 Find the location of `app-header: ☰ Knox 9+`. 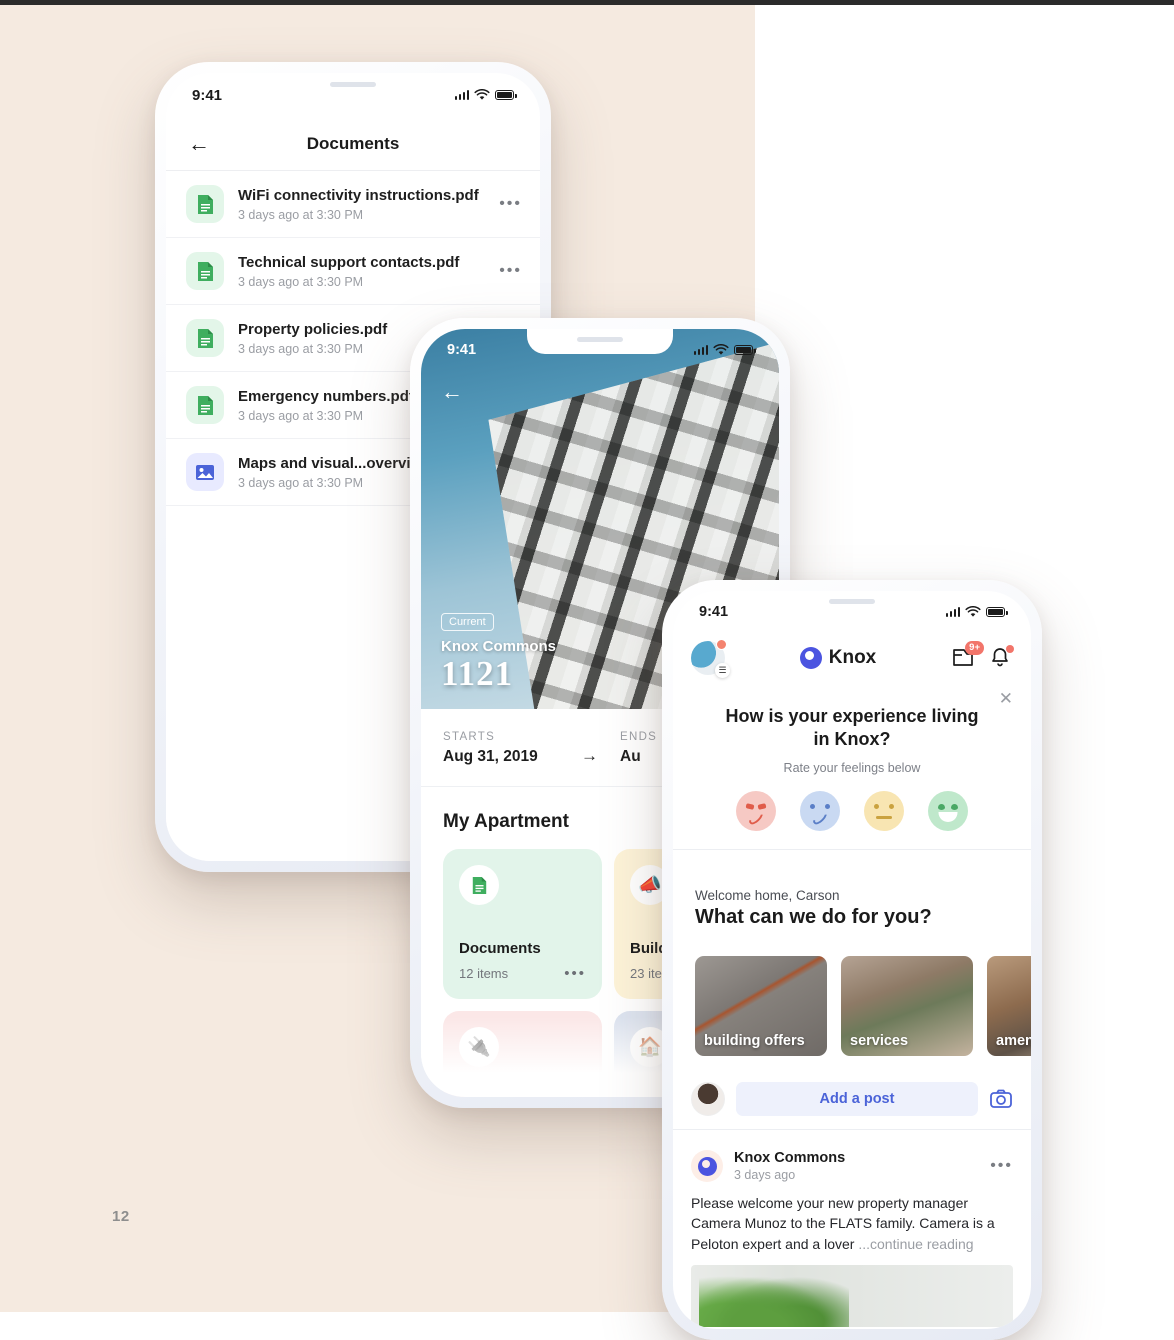

app-header: ☰ Knox 9+ is located at coordinates (852, 658).